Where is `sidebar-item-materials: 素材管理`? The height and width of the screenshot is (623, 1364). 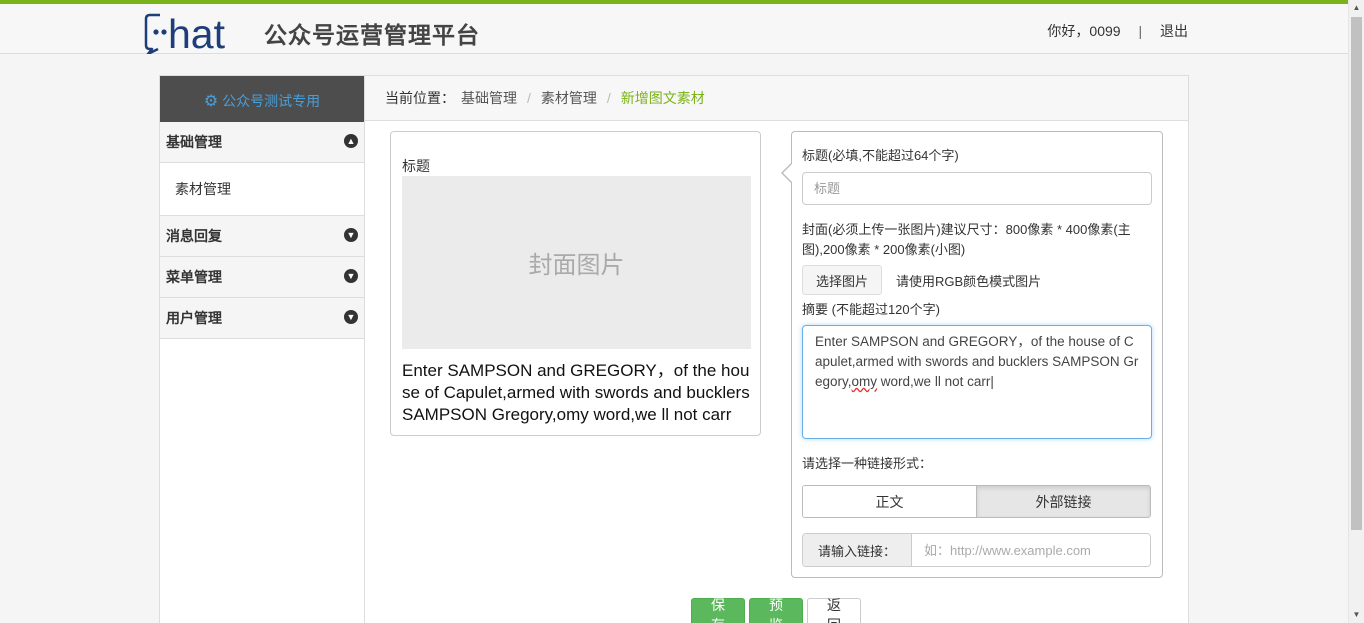 sidebar-item-materials: 素材管理 is located at coordinates (262, 189).